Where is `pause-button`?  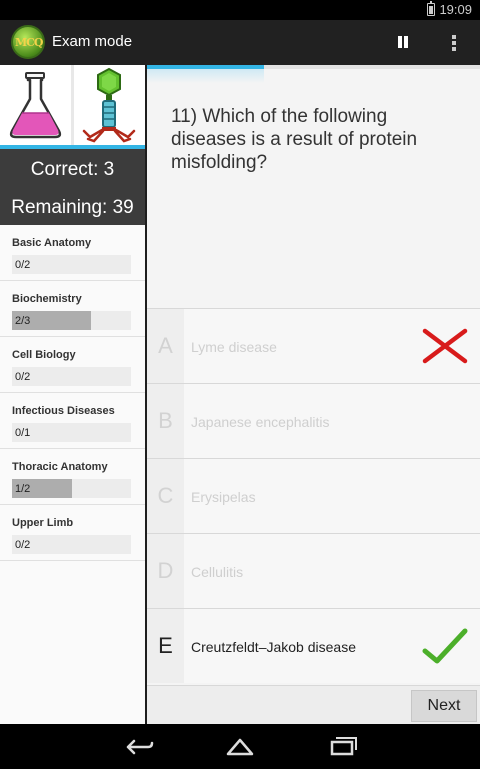
pause-button is located at coordinates (403, 42).